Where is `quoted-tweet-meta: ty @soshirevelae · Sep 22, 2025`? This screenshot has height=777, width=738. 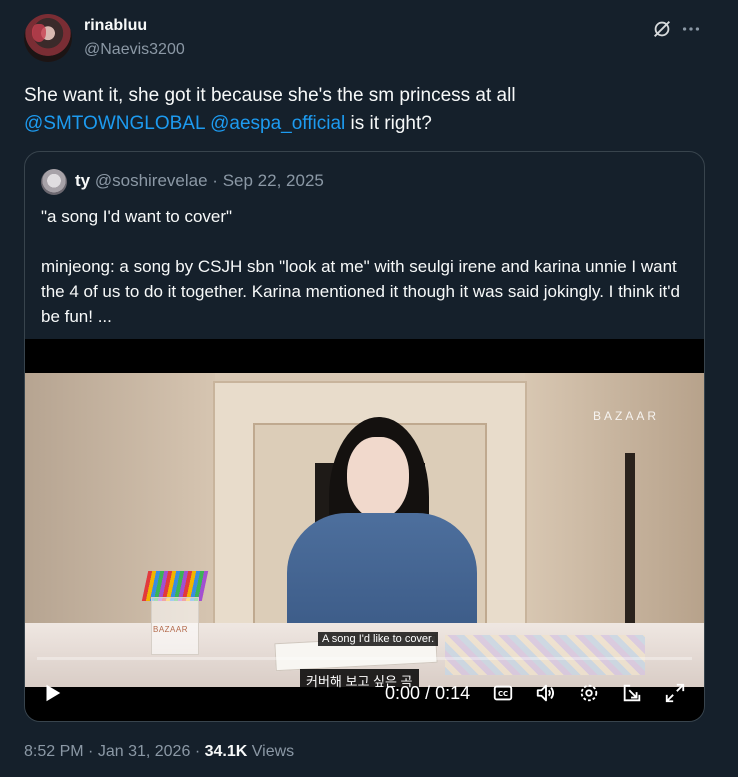
quoted-tweet-meta: ty @soshirevelae · Sep 22, 2025 is located at coordinates (199, 181).